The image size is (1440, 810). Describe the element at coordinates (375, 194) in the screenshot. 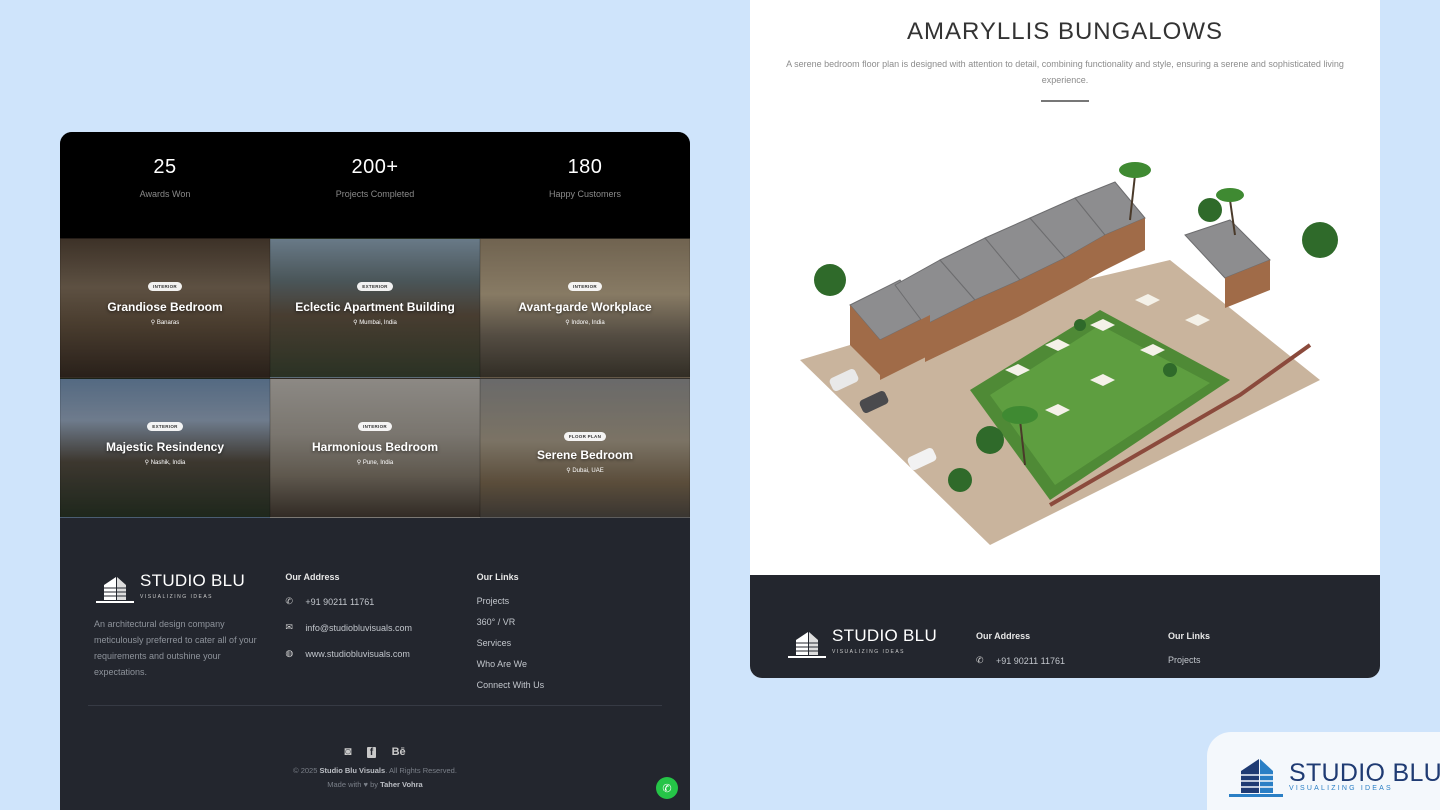

I see `stat-label: Projects Completed` at that location.